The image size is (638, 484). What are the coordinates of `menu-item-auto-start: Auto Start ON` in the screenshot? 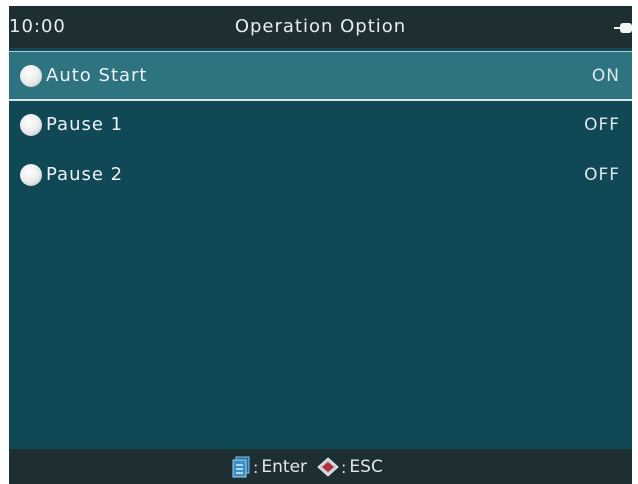 It's located at (320, 76).